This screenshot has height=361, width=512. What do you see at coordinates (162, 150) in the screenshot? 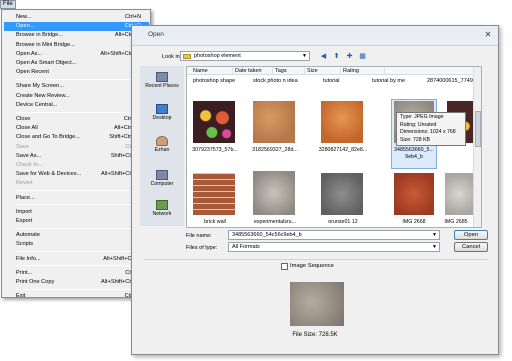
I see `place-label: Ezhan` at bounding box center [162, 150].